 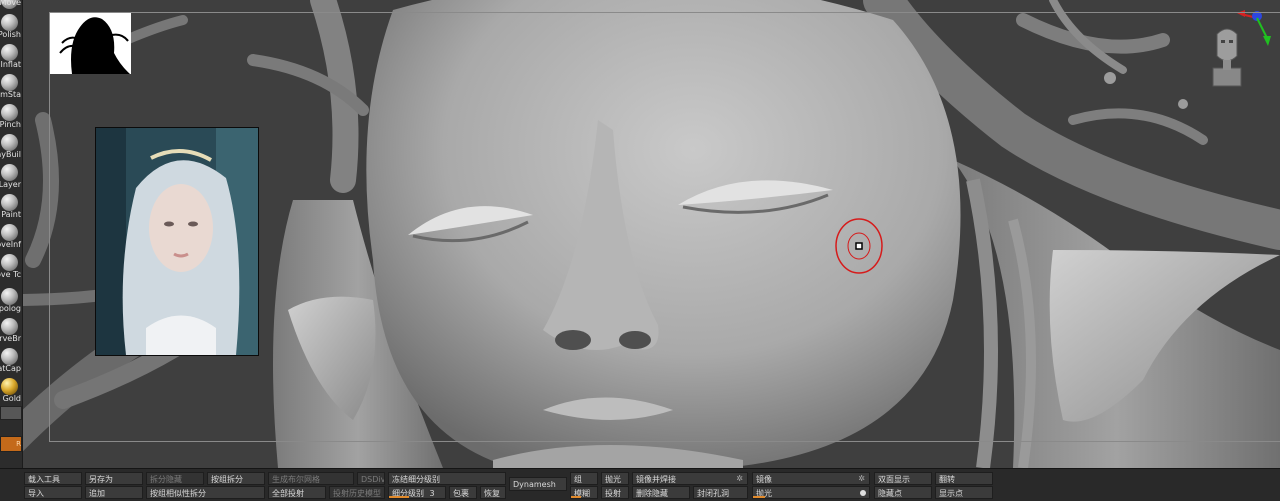 I want to click on show-points-button: 显示点, so click(x=964, y=492).